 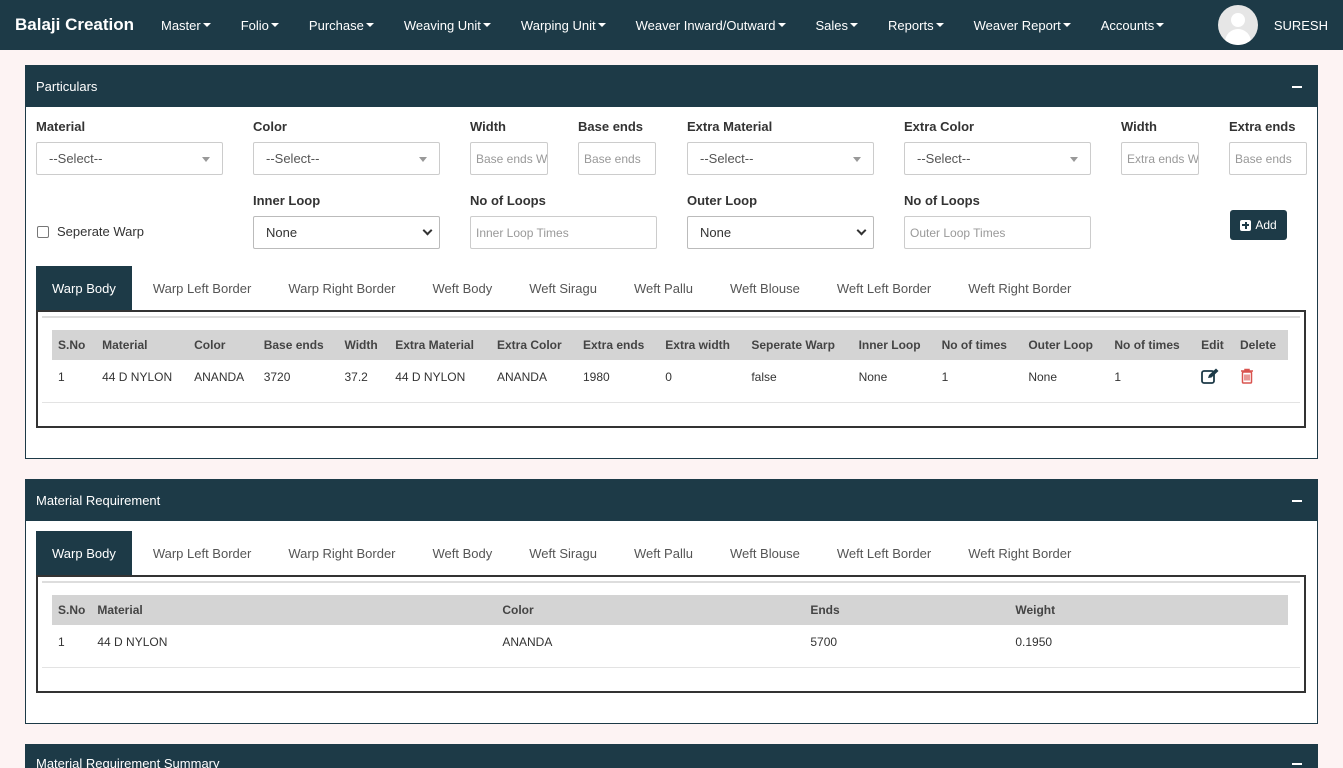 What do you see at coordinates (716, 232) in the screenshot?
I see `select-value: None` at bounding box center [716, 232].